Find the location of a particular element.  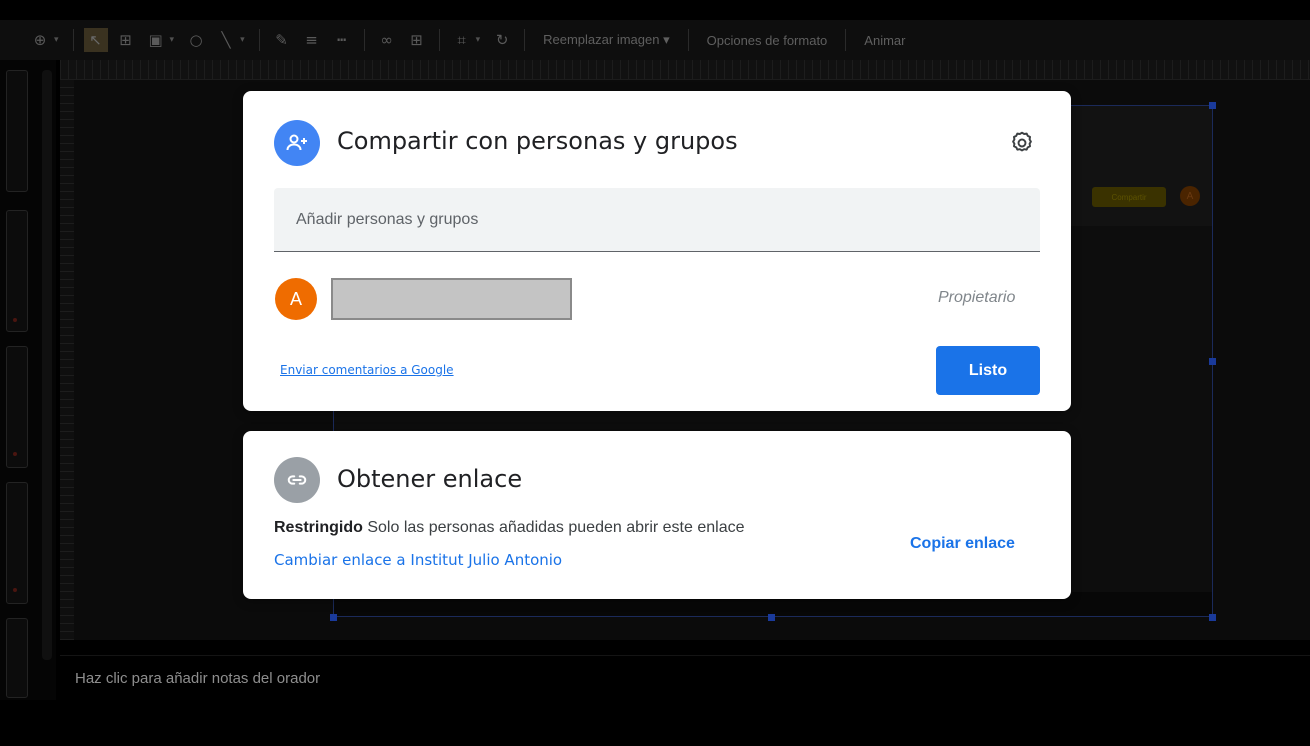

add-people-input is located at coordinates (657, 220).